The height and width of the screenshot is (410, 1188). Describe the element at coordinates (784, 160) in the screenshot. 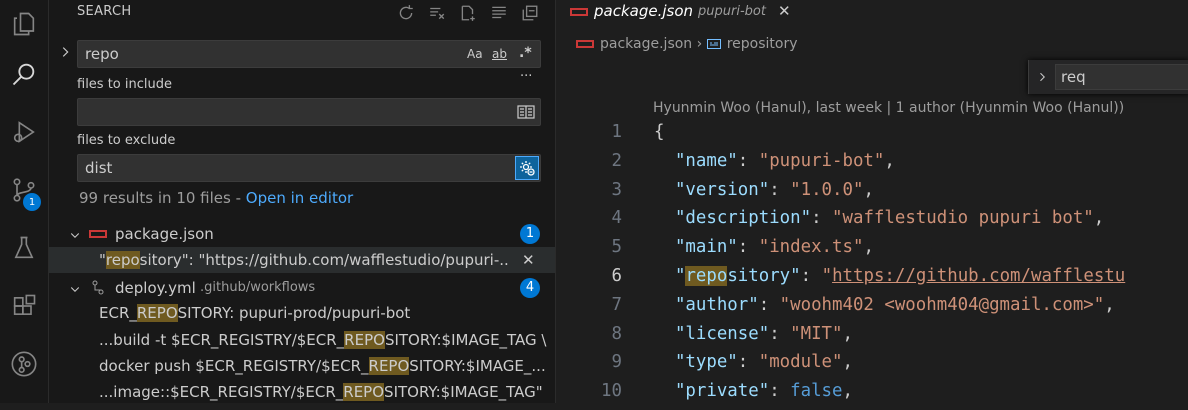

I see `code-text: "name": "pupuri-bot",` at that location.